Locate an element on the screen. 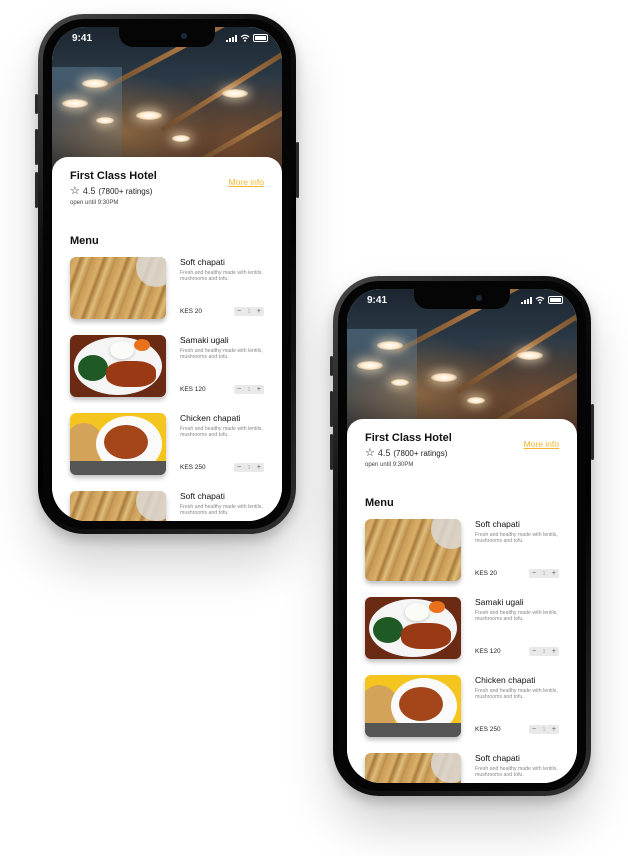 This screenshot has height=856, width=628. volume-up-button is located at coordinates (331, 409).